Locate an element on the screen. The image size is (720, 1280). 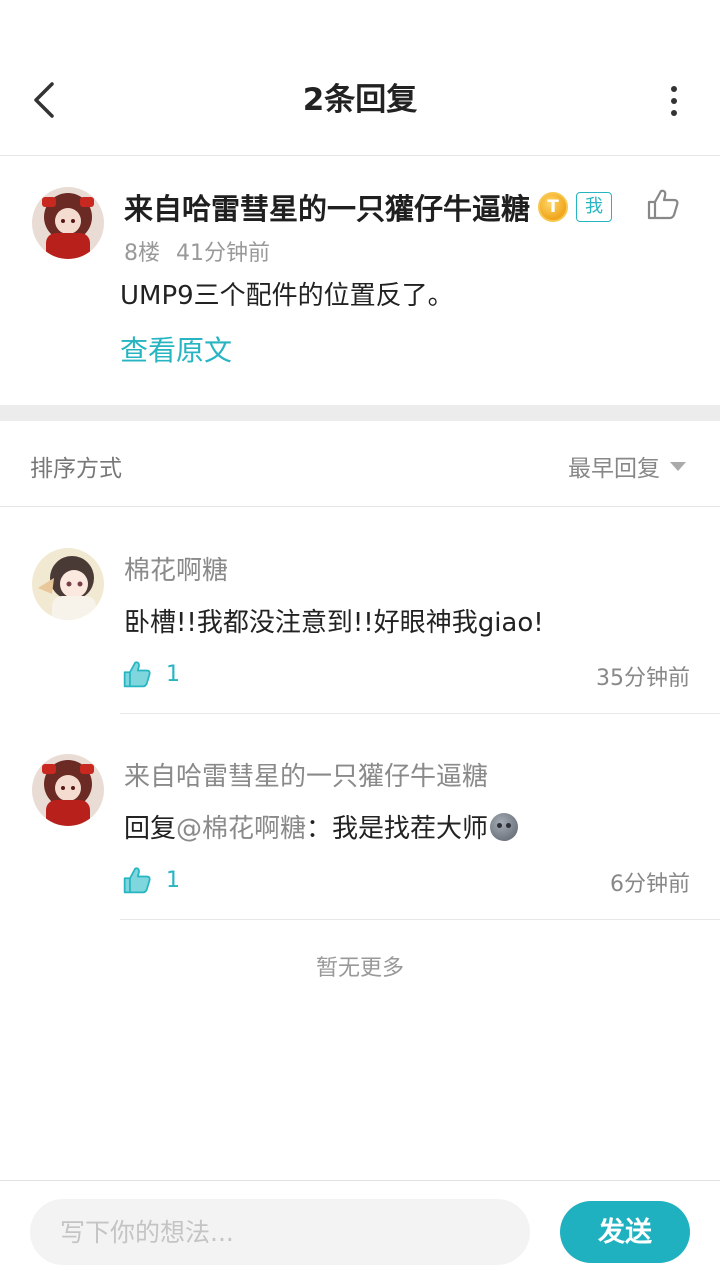
reply-time: 6分钟前 is located at coordinates (650, 884).